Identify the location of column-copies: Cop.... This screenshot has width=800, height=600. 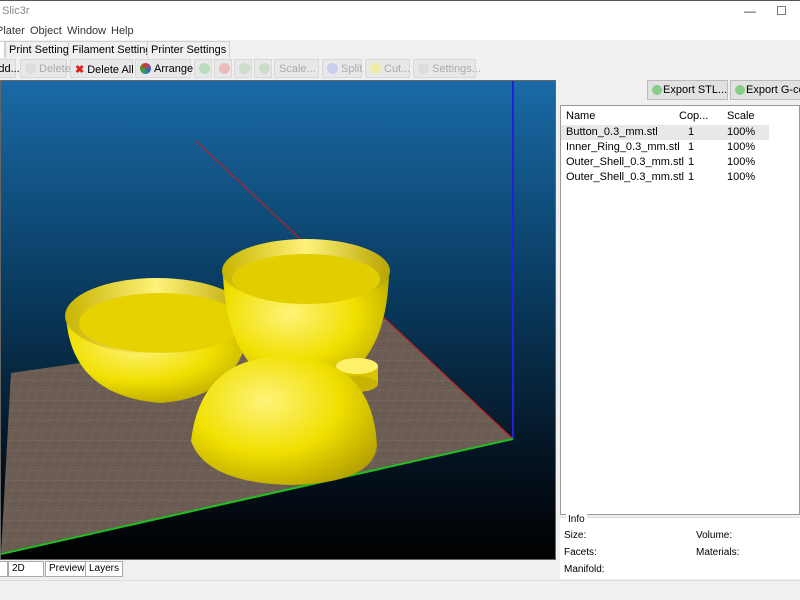
(693, 116).